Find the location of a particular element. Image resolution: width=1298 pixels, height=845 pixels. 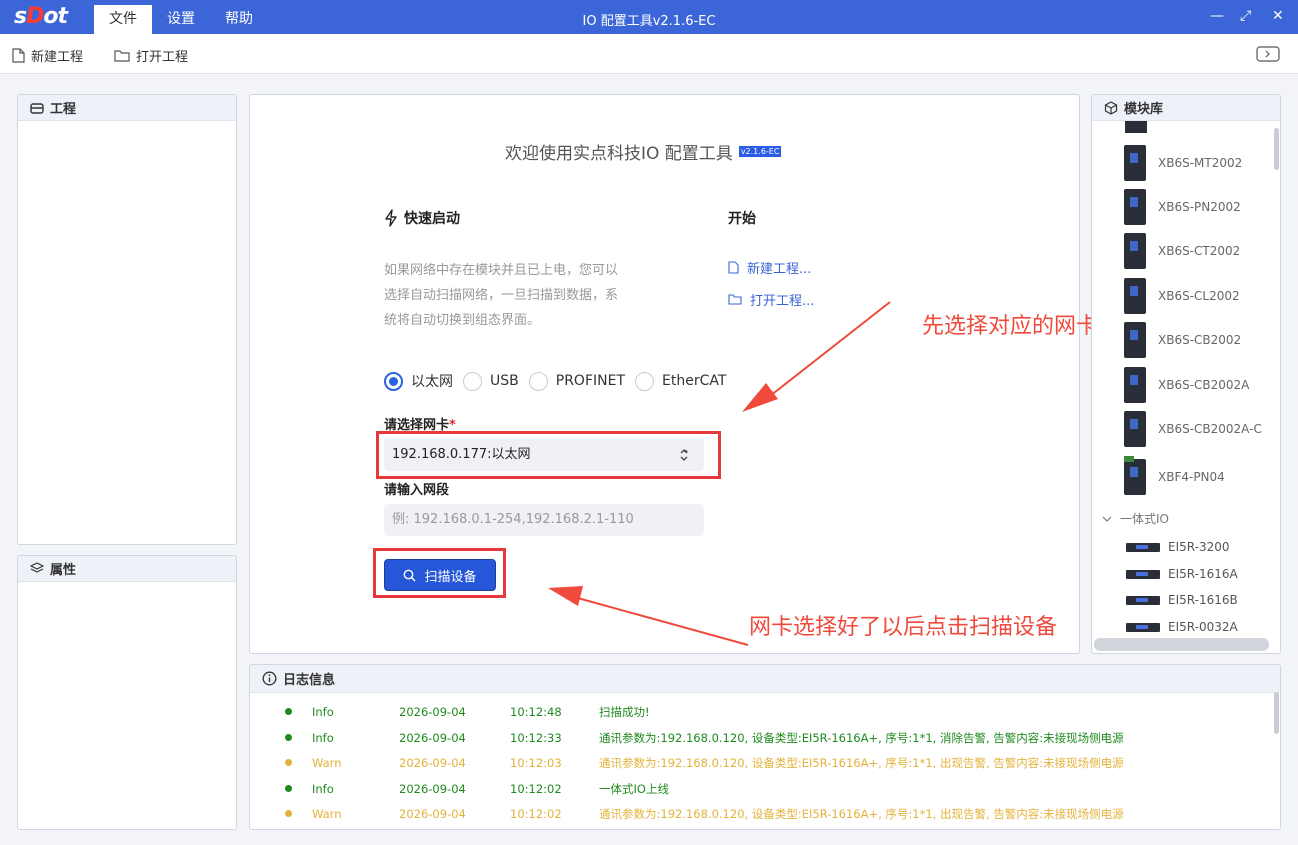

io-item: EI5R-3200 is located at coordinates (1177, 547).